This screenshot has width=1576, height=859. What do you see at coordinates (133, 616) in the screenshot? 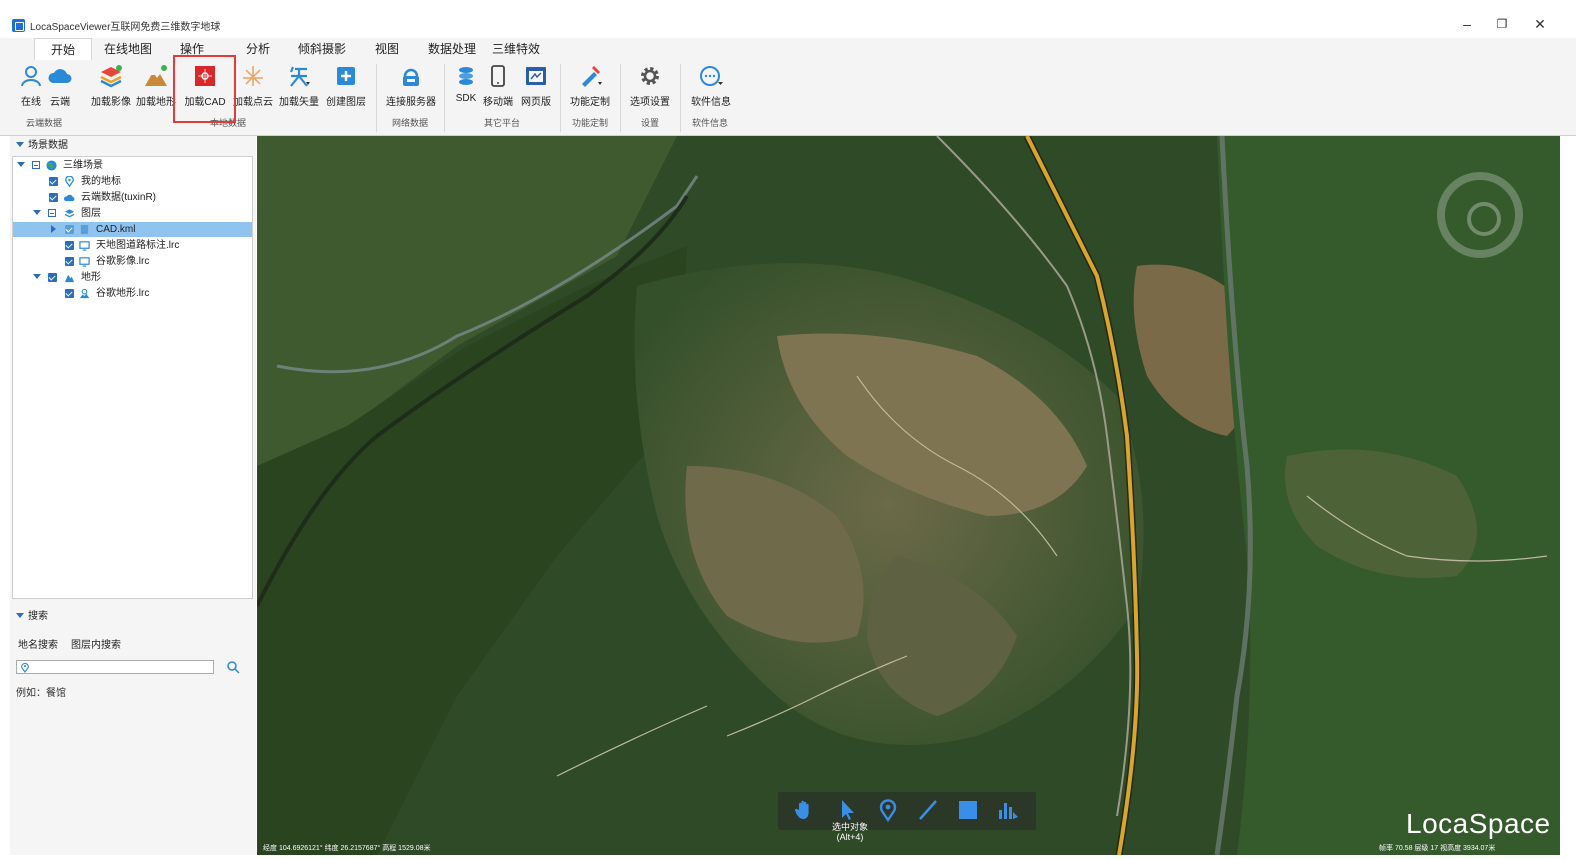
I see `search-panel-header: 搜索` at bounding box center [133, 616].